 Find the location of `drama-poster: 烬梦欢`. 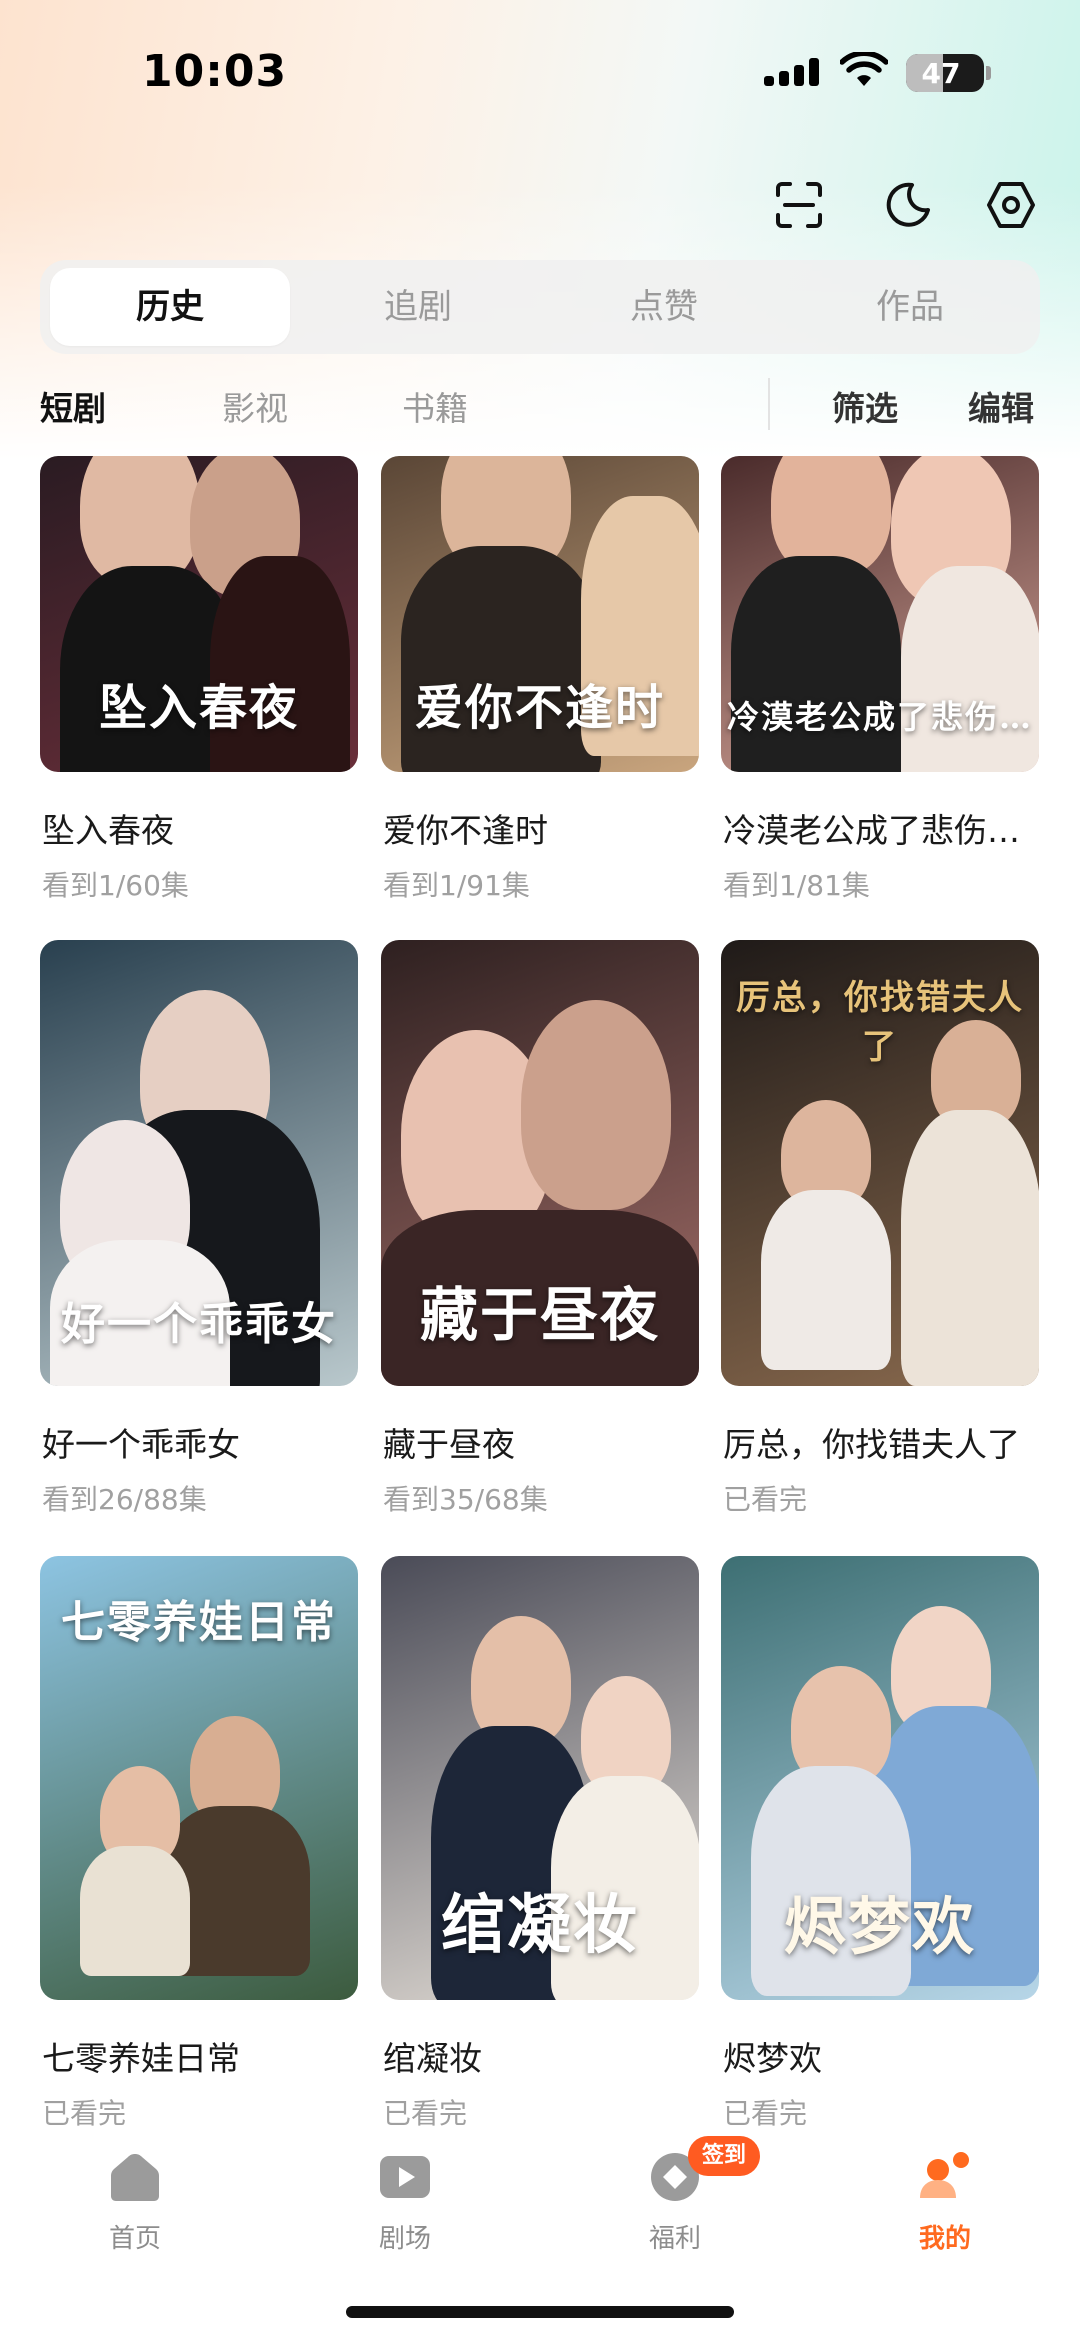

drama-poster: 烬梦欢 is located at coordinates (880, 1778).